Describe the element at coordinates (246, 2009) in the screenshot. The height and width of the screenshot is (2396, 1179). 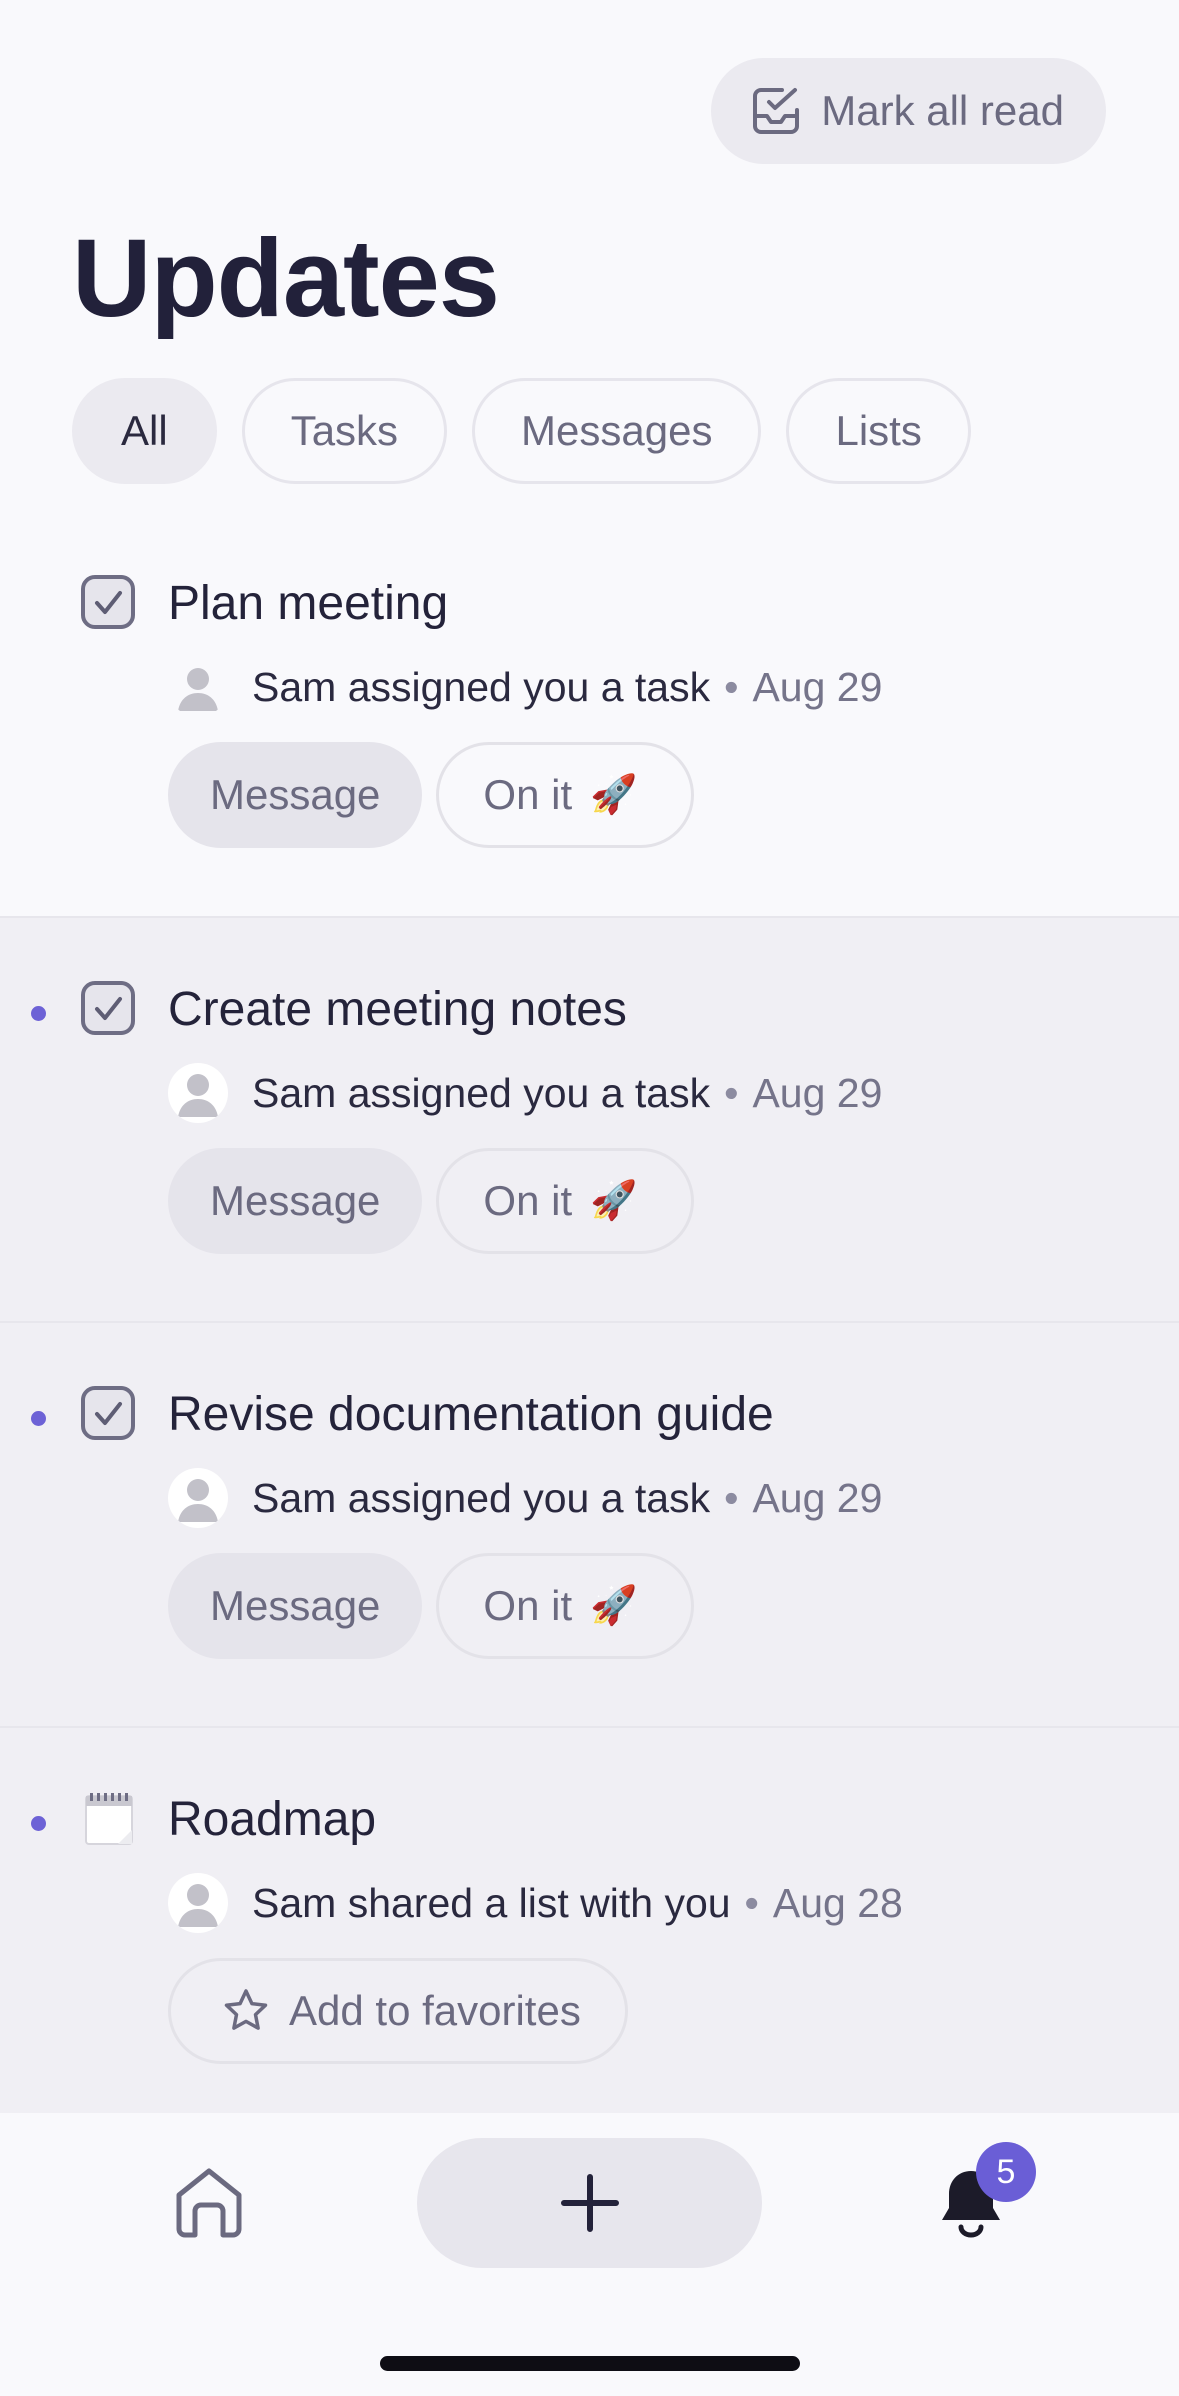
I see `star-icon` at that location.